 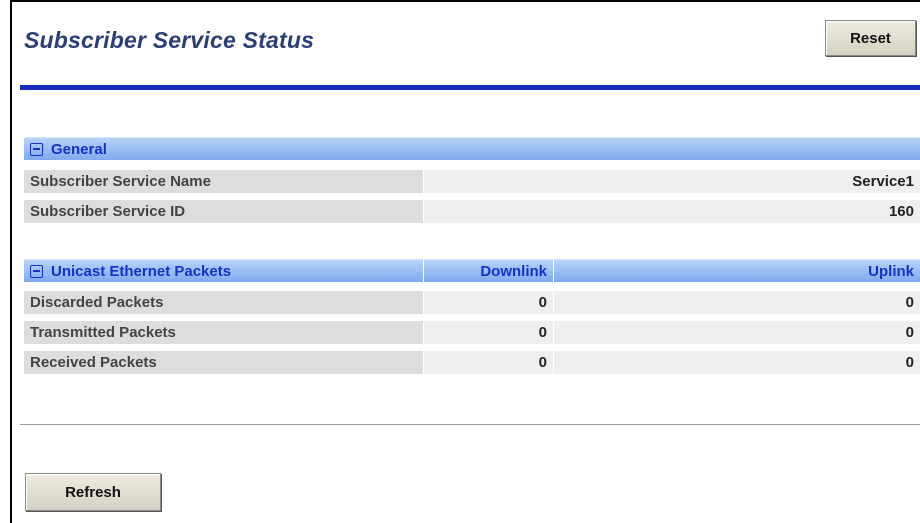 I want to click on general-header-label: General, so click(x=79, y=149).